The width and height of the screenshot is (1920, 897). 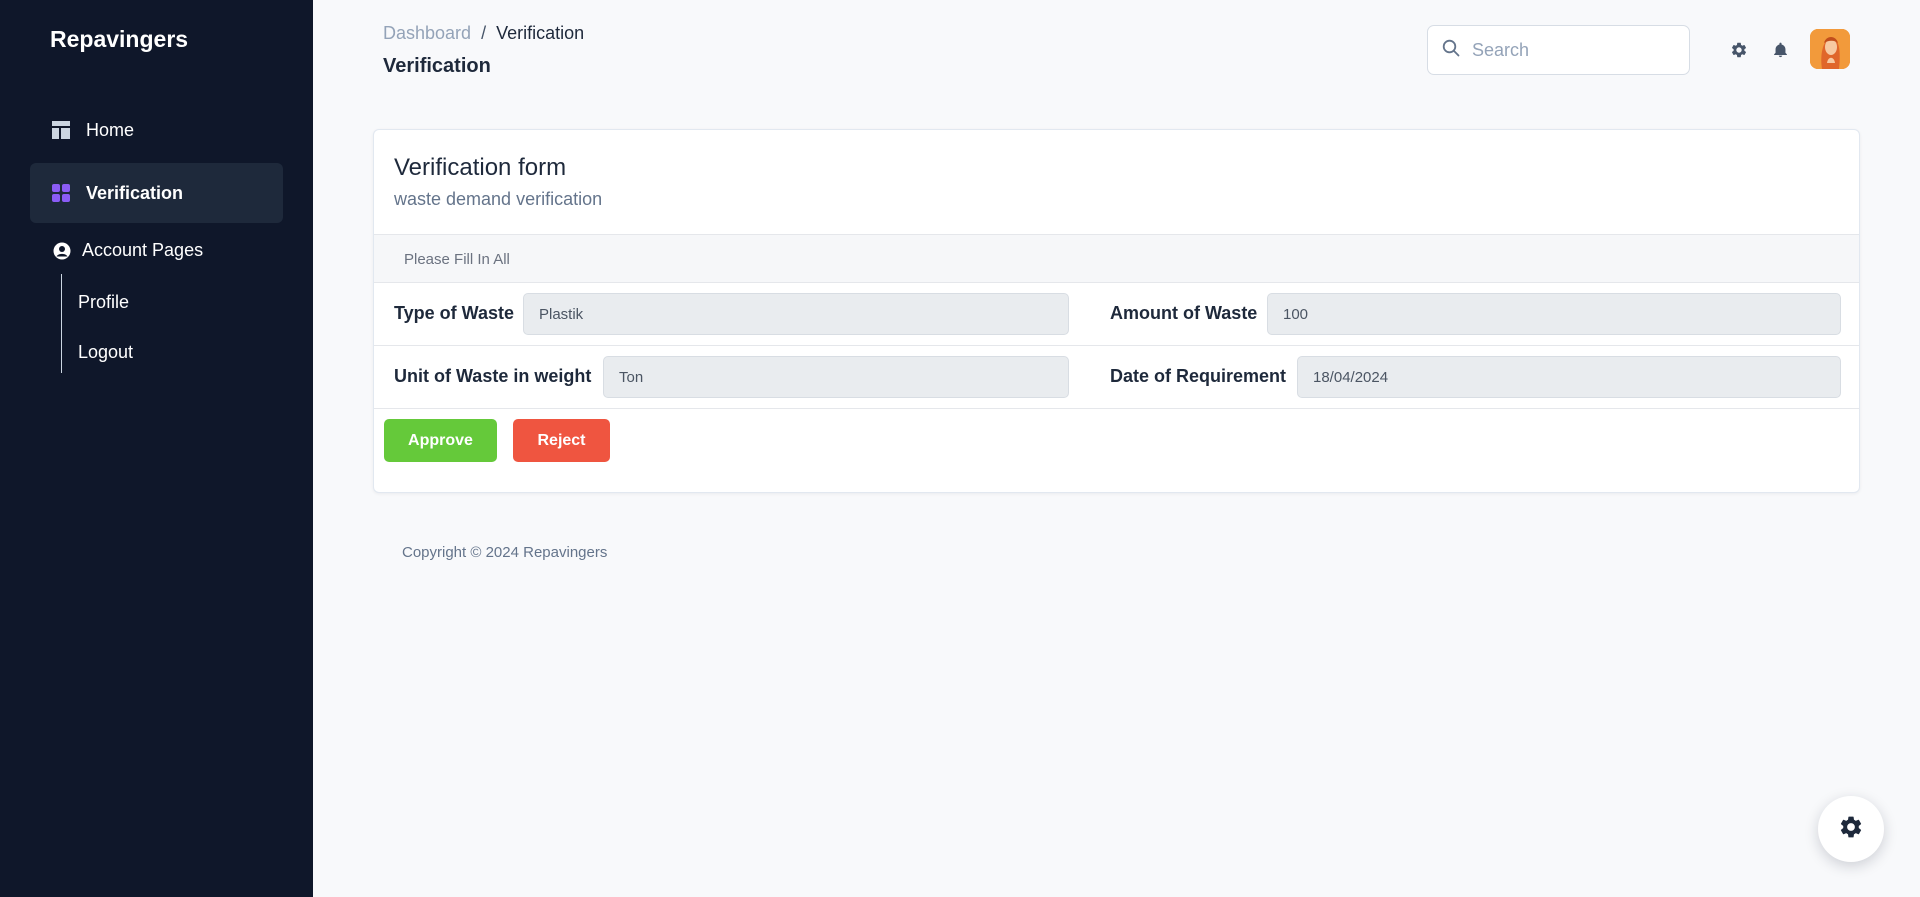 I want to click on reject-button: Reject, so click(x=561, y=440).